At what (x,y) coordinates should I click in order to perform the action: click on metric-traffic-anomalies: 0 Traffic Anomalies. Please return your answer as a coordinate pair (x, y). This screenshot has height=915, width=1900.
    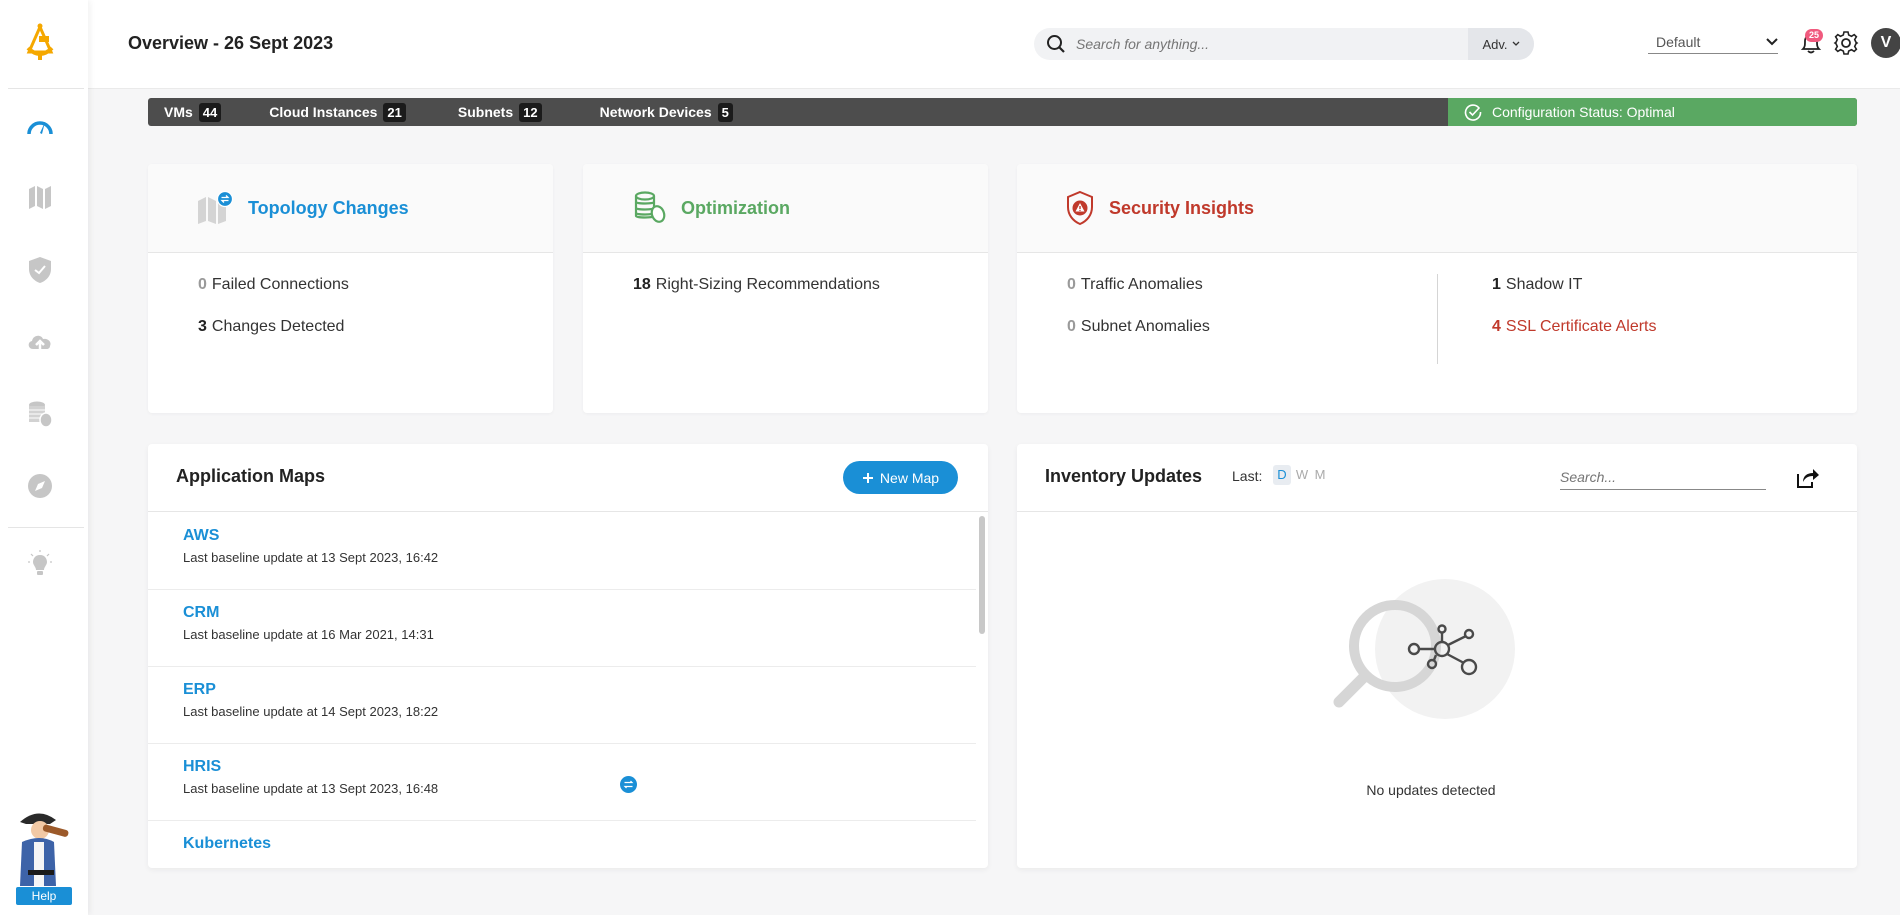
    Looking at the image, I should click on (1135, 285).